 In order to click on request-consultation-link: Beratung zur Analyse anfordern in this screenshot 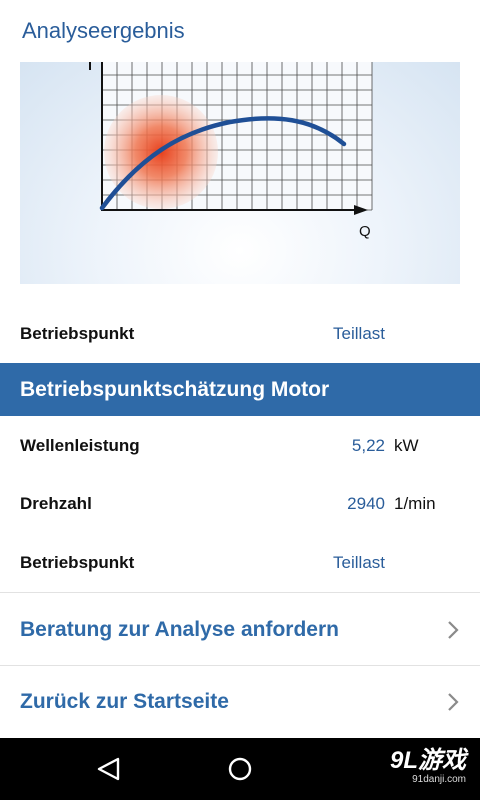, I will do `click(240, 630)`.